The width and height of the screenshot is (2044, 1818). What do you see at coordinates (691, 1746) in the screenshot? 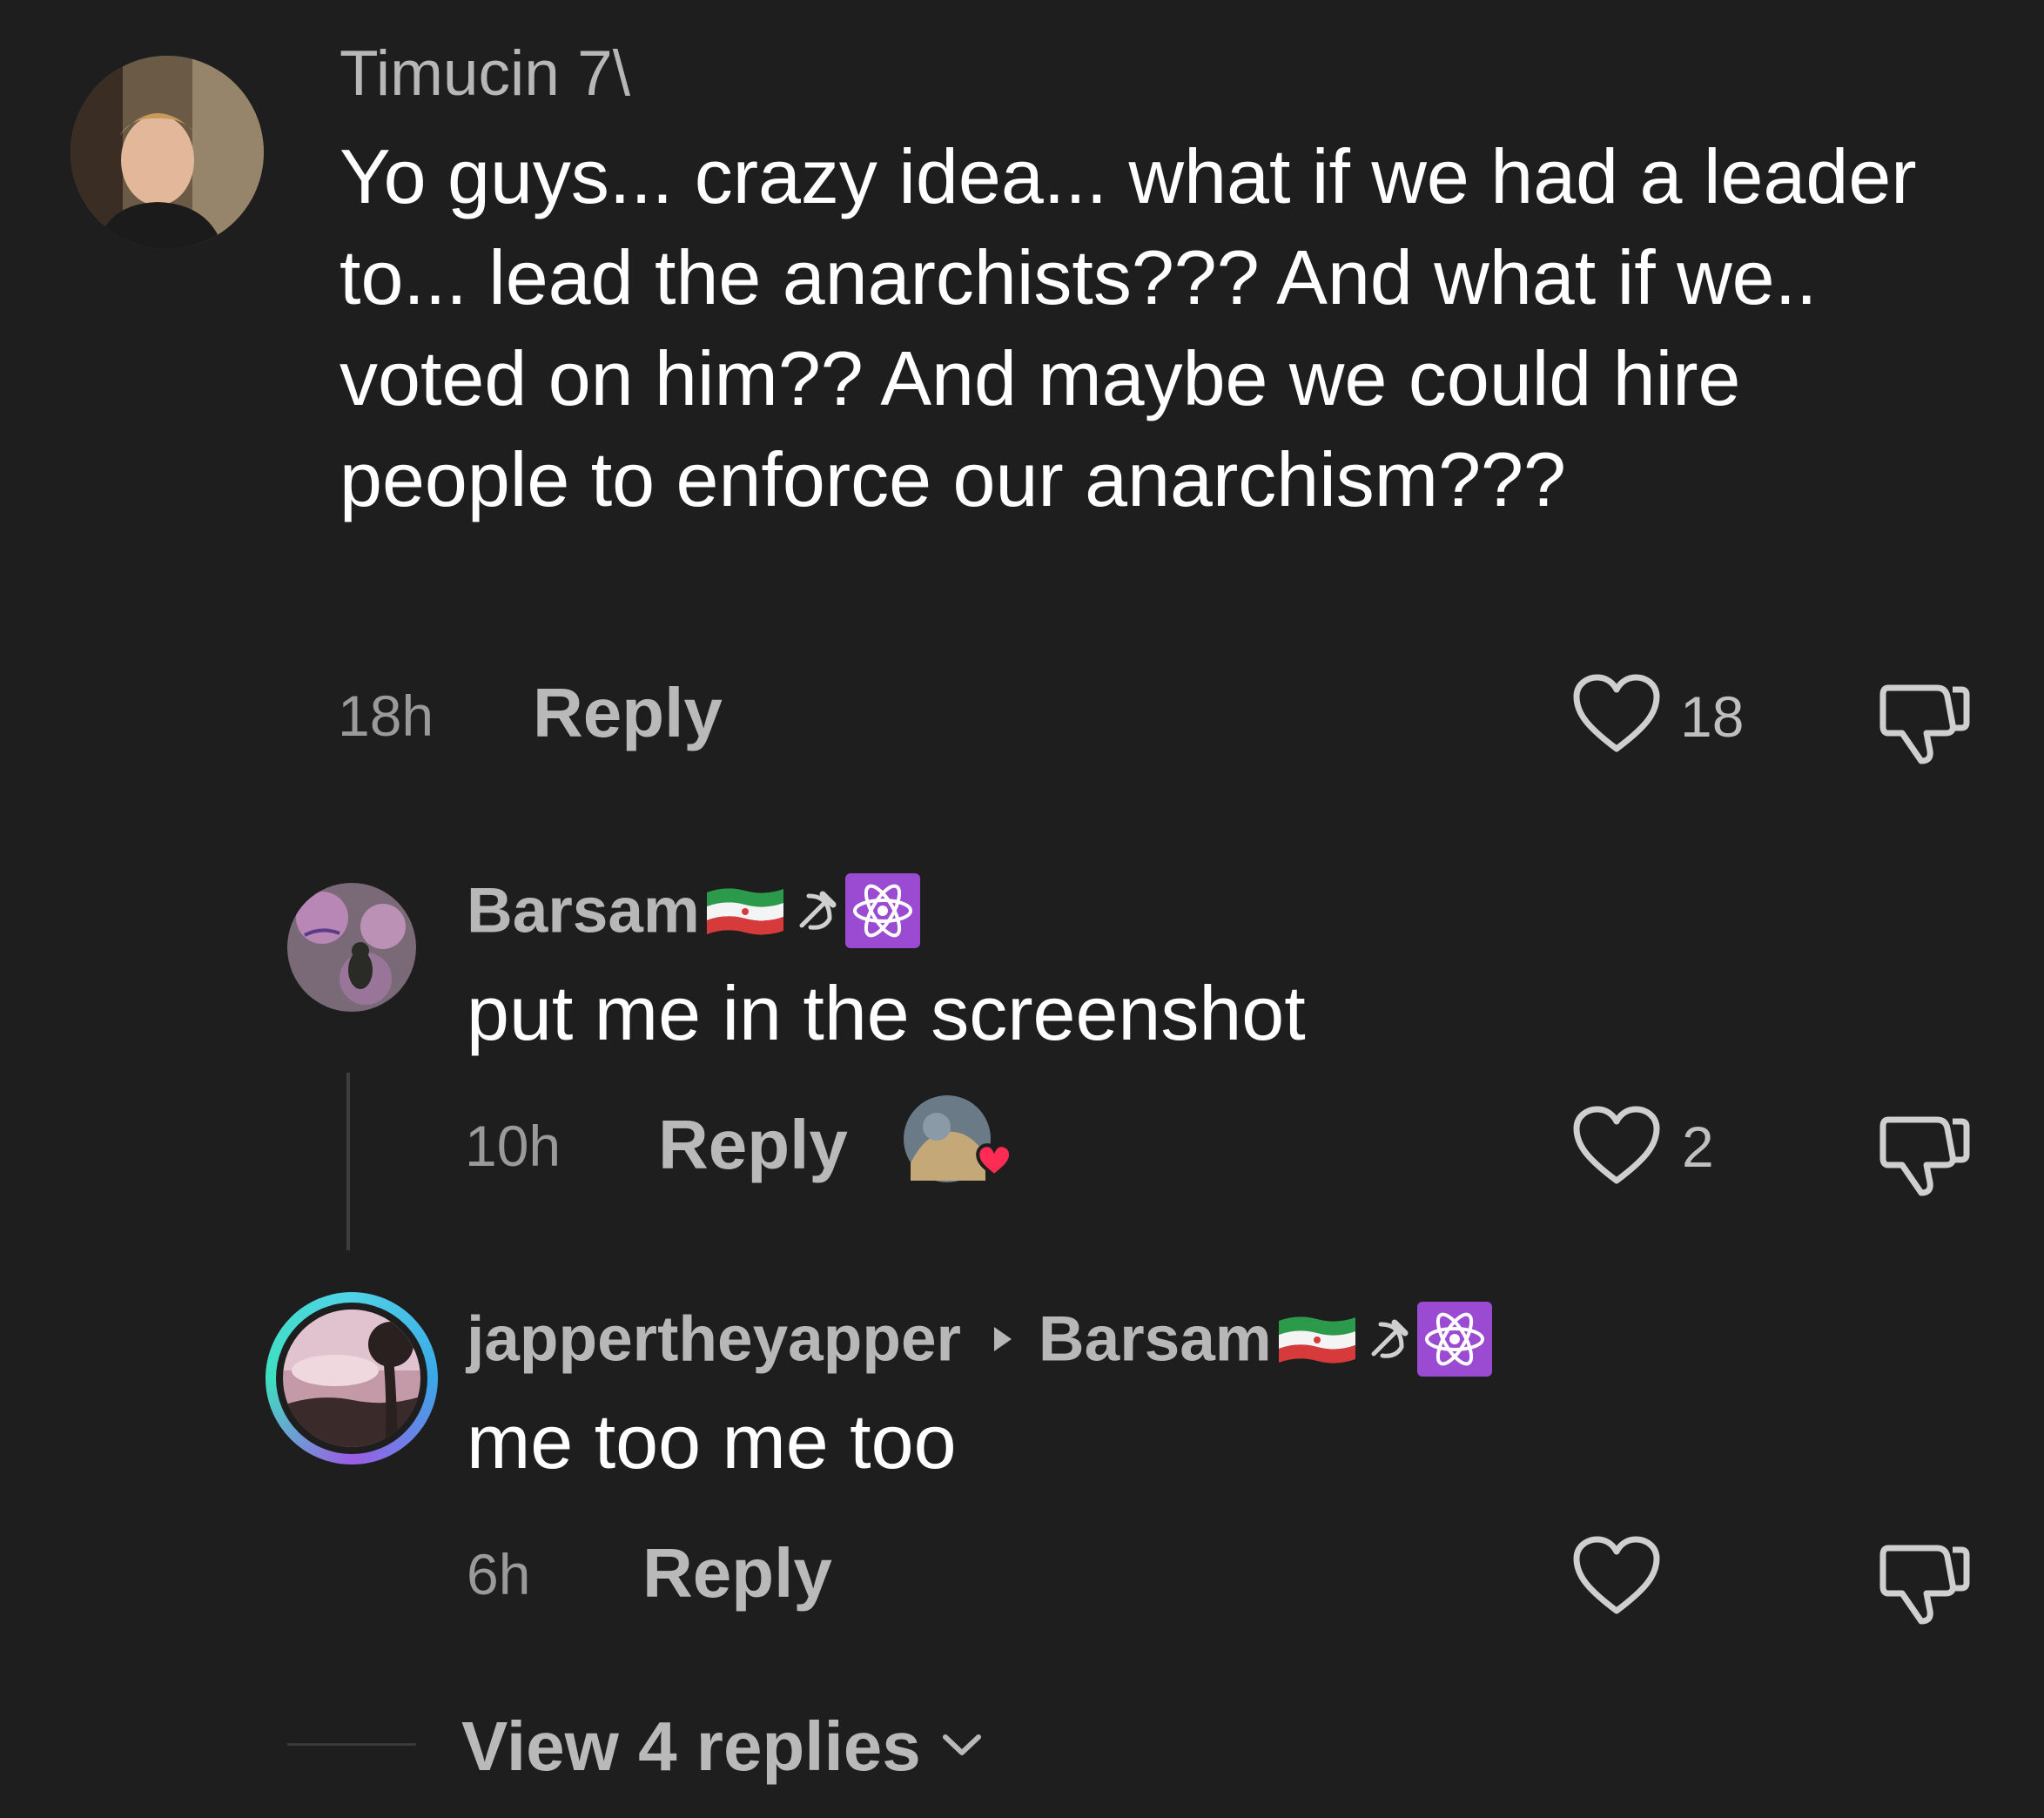
I see `view-replies-label: View 4 replies` at bounding box center [691, 1746].